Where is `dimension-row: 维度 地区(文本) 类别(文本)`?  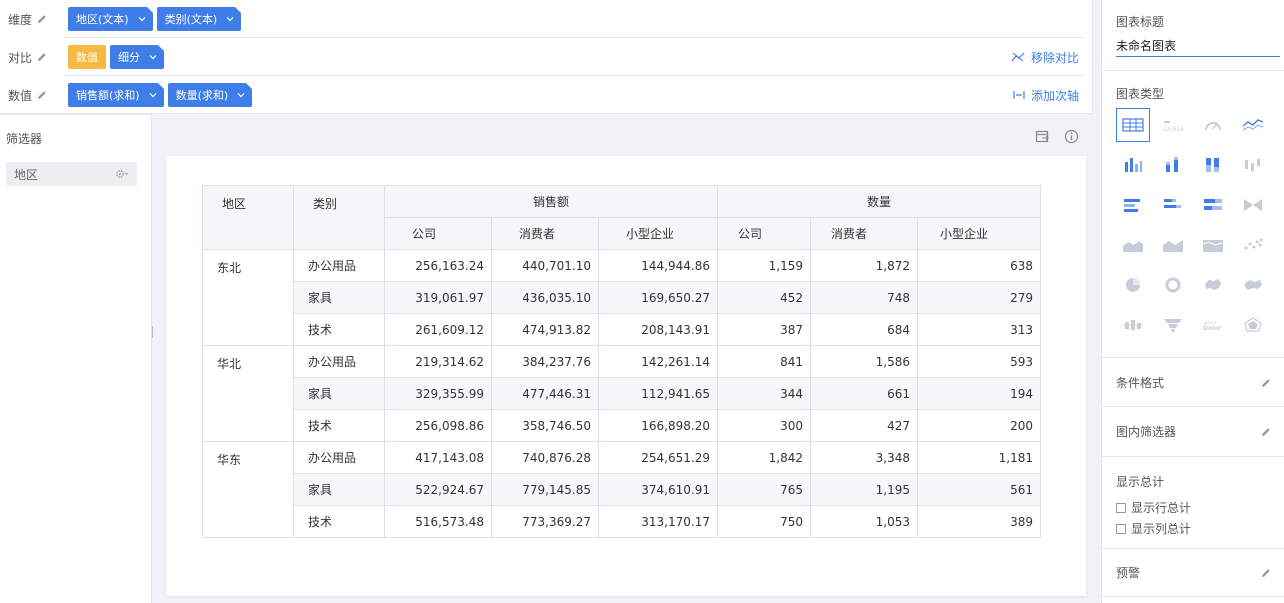
dimension-row: 维度 地区(文本) 类别(文本) is located at coordinates (546, 19).